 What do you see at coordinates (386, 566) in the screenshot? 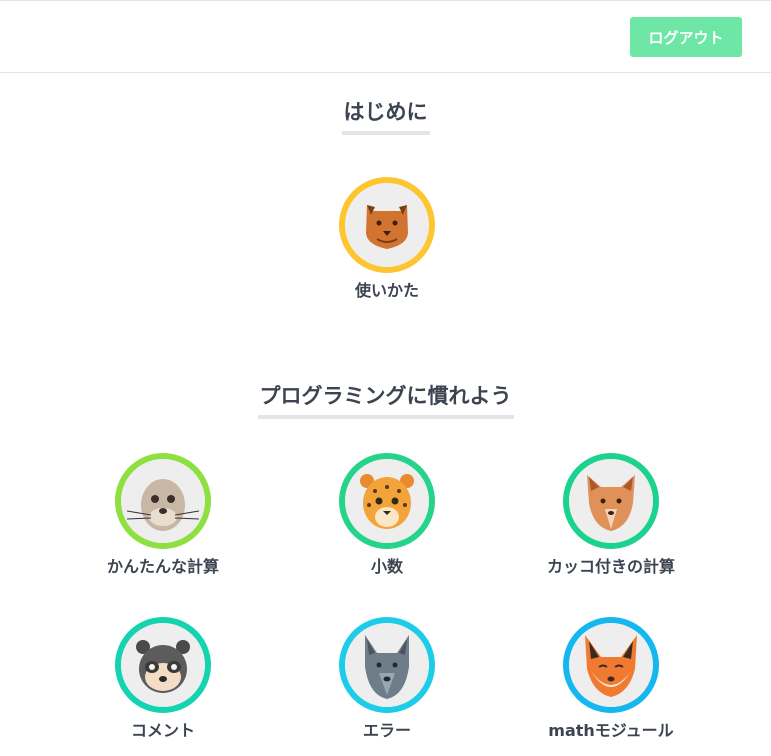
I see `lesson-label: 小数` at bounding box center [386, 566].